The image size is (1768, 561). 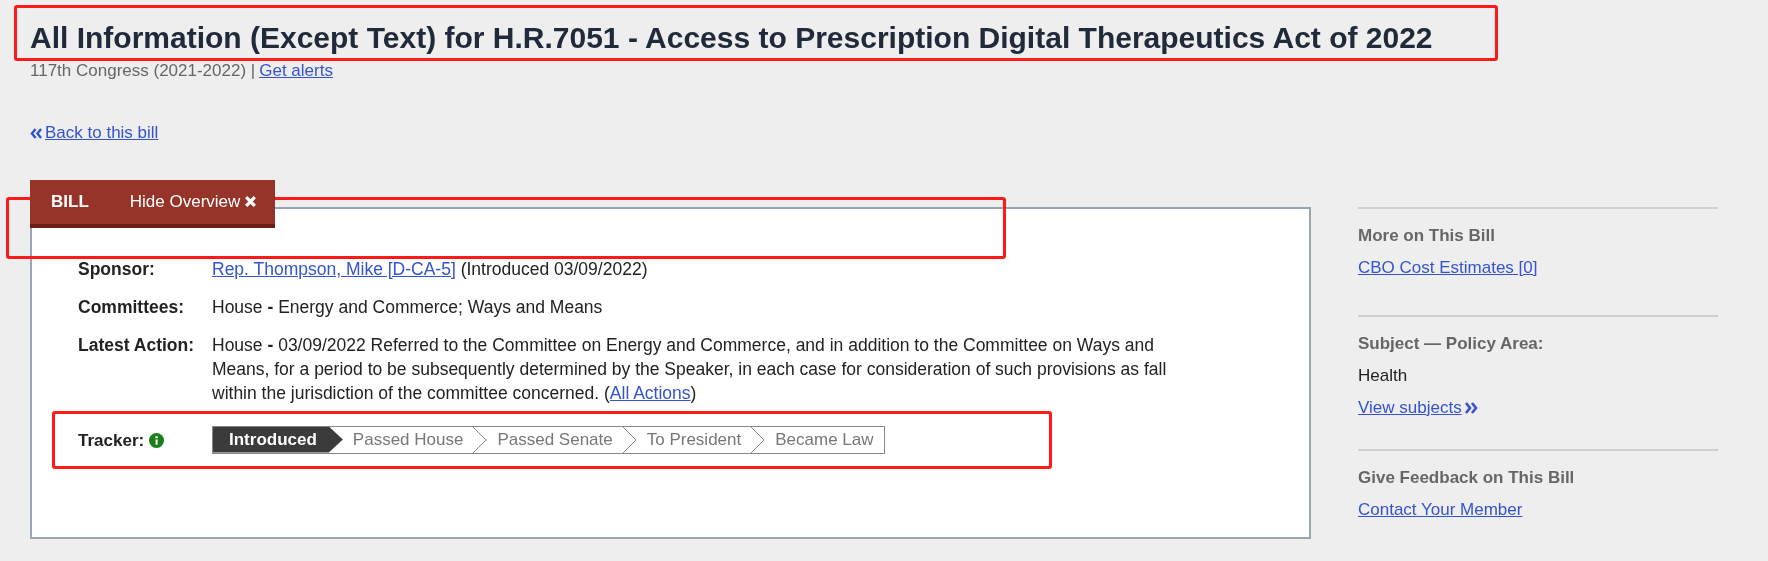 I want to click on tracker-step: Introduced, so click(x=278, y=439).